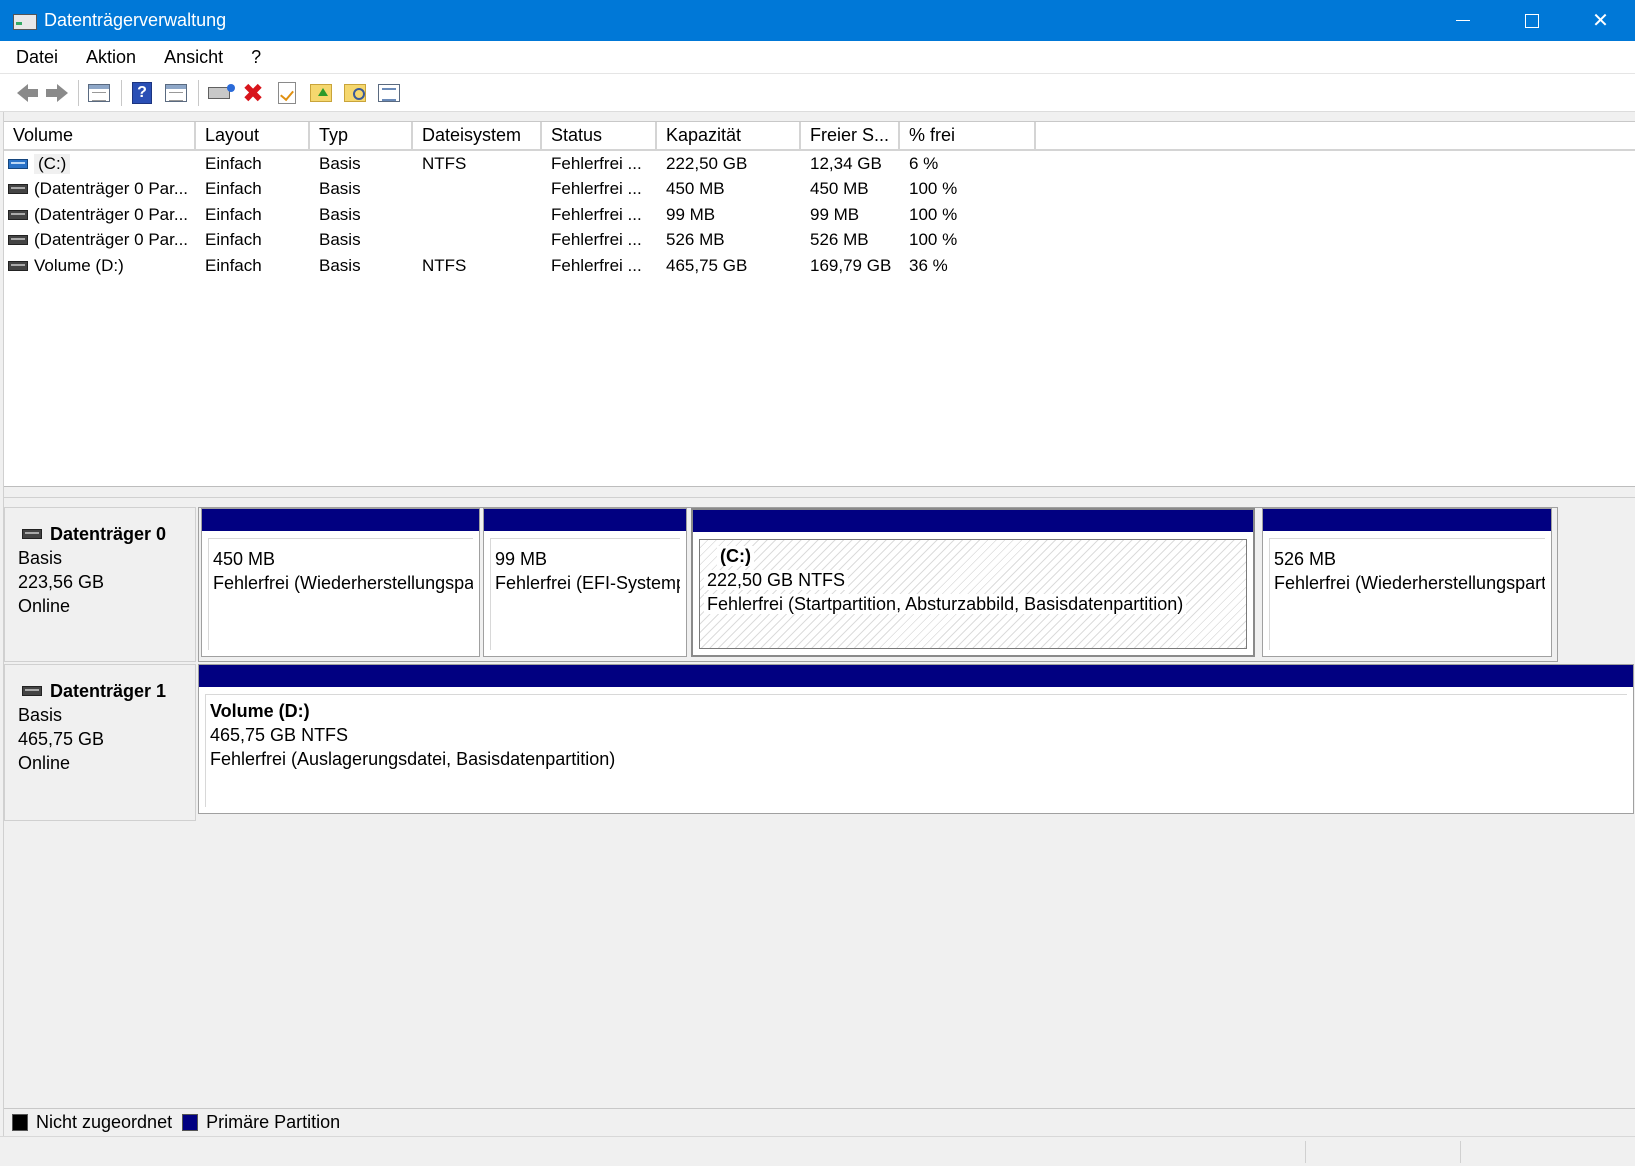  I want to click on column-header-layout: Layout, so click(253, 136).